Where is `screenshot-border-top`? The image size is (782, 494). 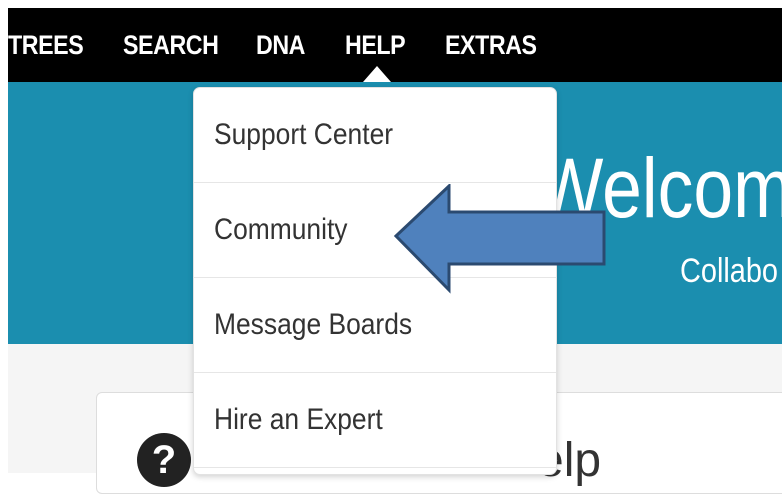 screenshot-border-top is located at coordinates (391, 4).